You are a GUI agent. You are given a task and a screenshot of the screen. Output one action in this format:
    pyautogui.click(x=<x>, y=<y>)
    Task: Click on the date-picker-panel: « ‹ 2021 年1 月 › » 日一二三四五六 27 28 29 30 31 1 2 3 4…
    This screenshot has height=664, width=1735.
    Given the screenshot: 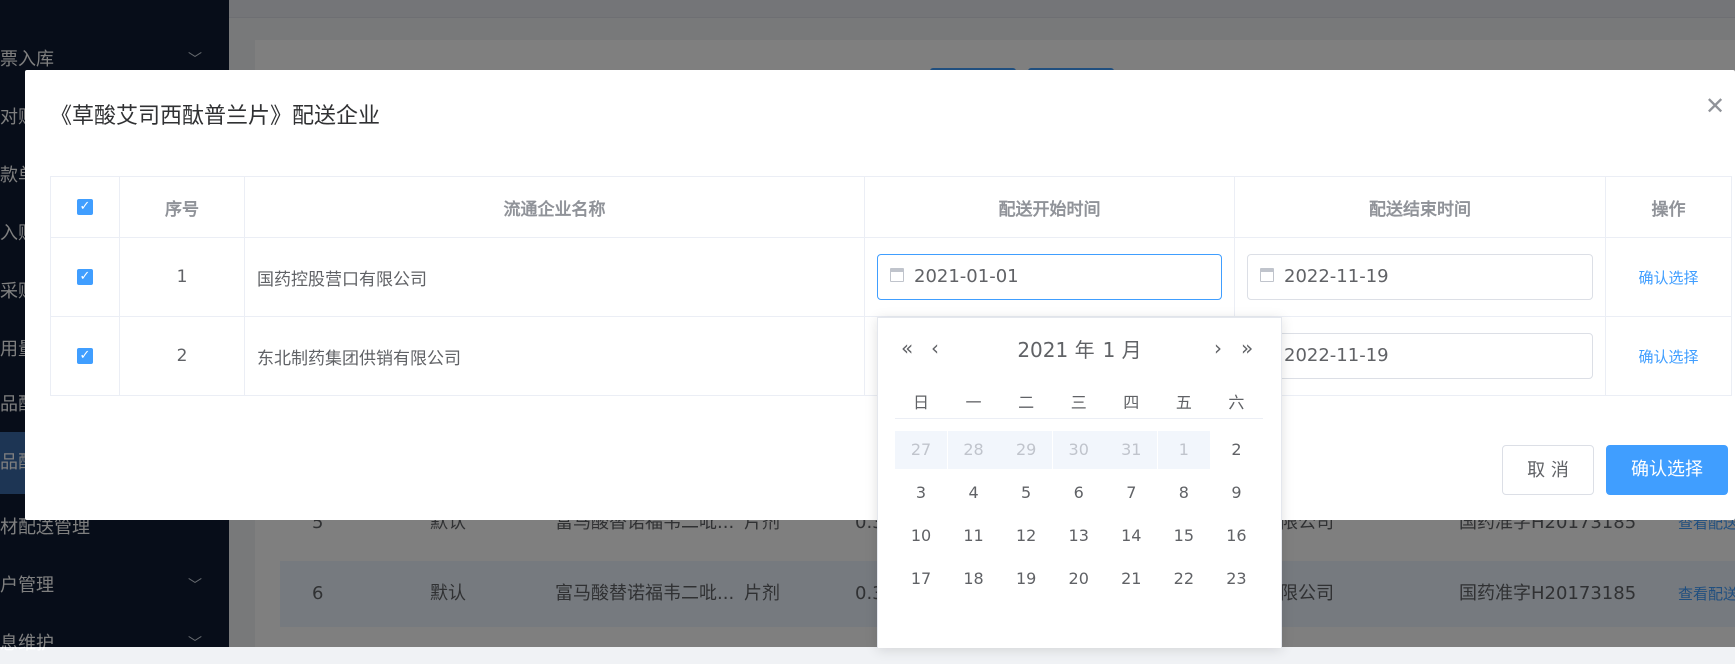 What is the action you would take?
    pyautogui.click(x=1079, y=482)
    